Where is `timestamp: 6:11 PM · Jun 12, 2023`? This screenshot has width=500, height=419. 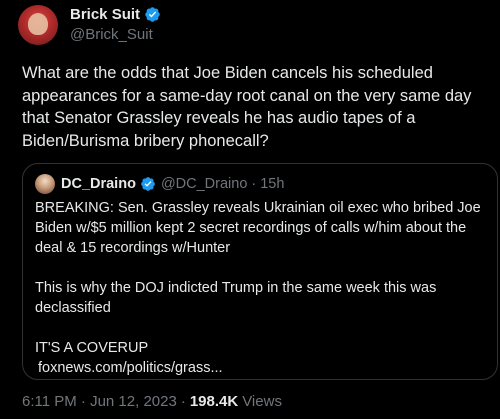 timestamp: 6:11 PM · Jun 12, 2023 is located at coordinates (99, 401).